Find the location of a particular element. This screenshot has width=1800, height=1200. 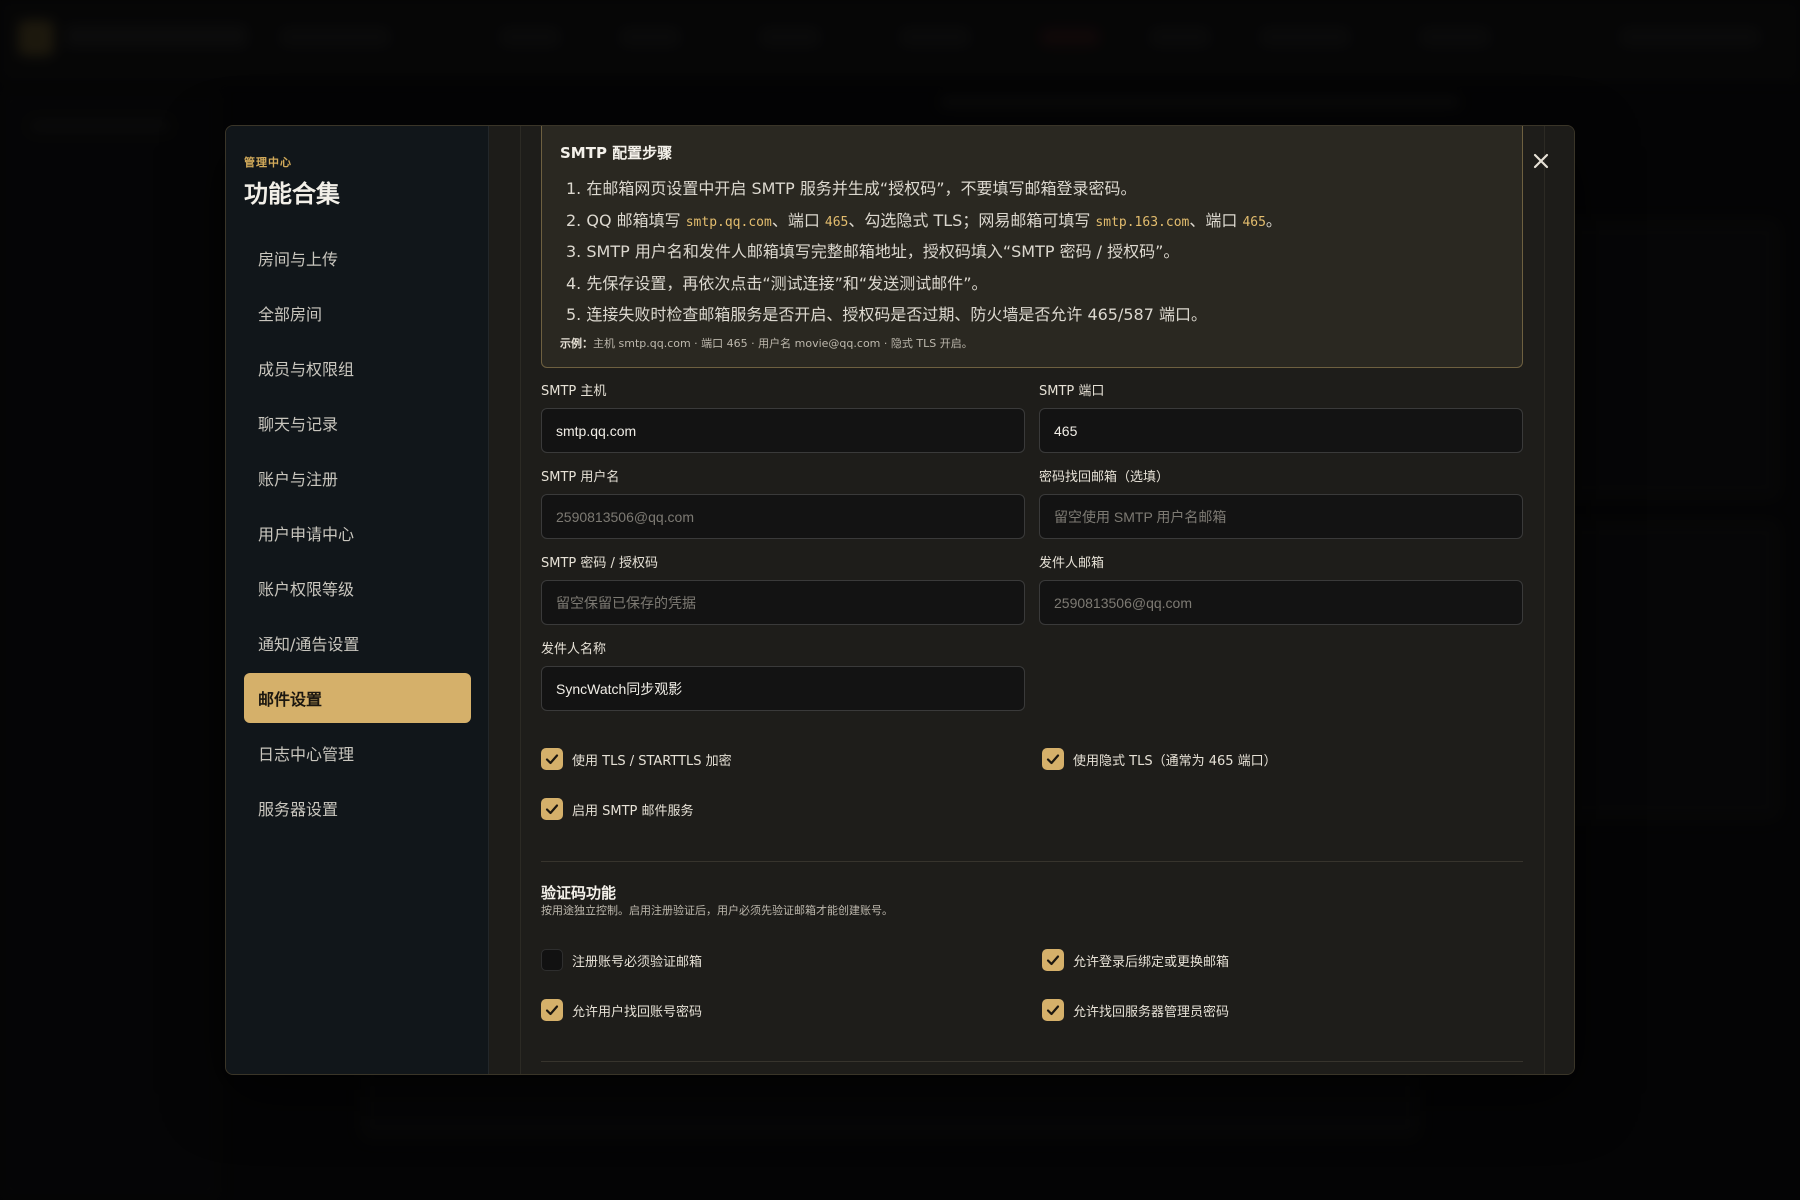

sidebar-item-label: 日志中心管理 is located at coordinates (306, 754).